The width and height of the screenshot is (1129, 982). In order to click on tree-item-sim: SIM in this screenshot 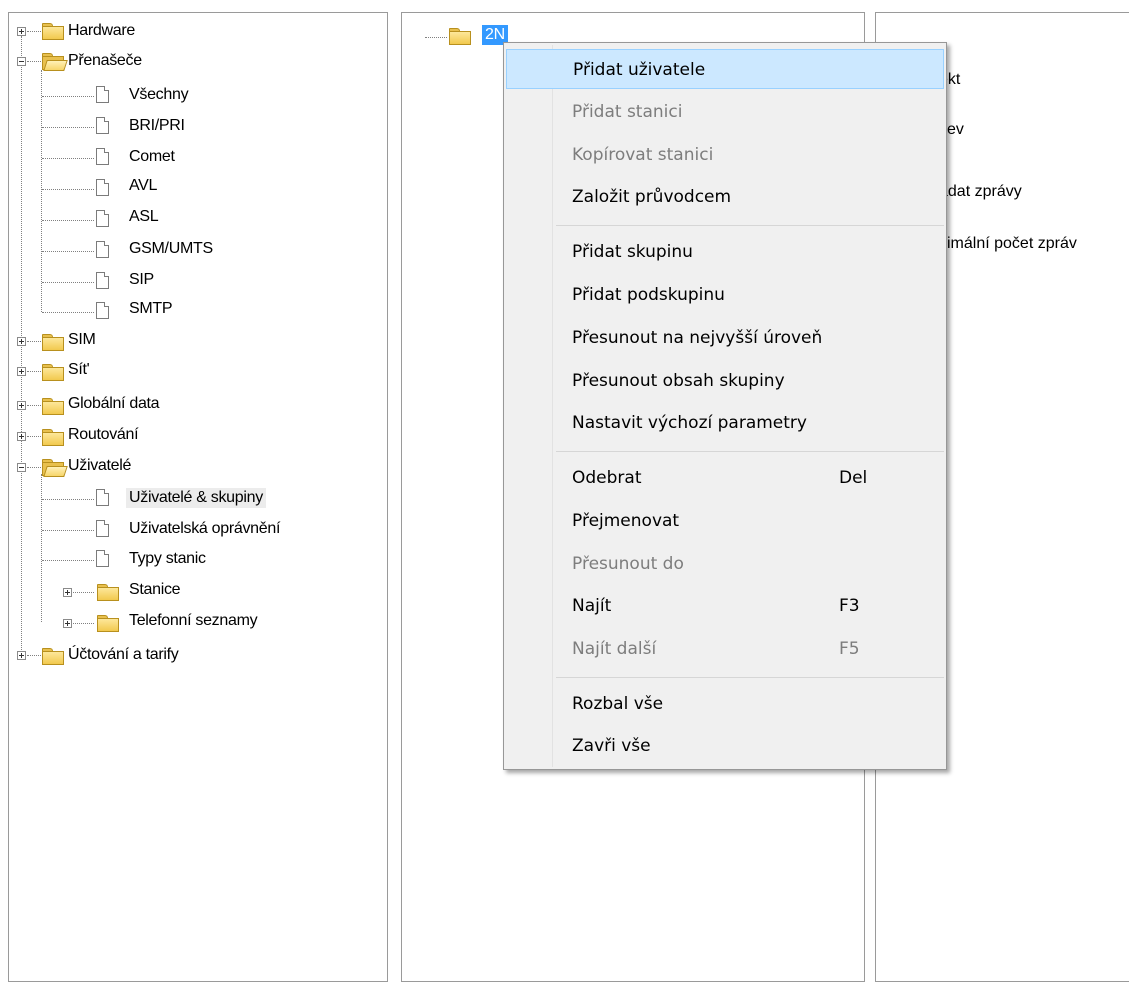, I will do `click(82, 340)`.